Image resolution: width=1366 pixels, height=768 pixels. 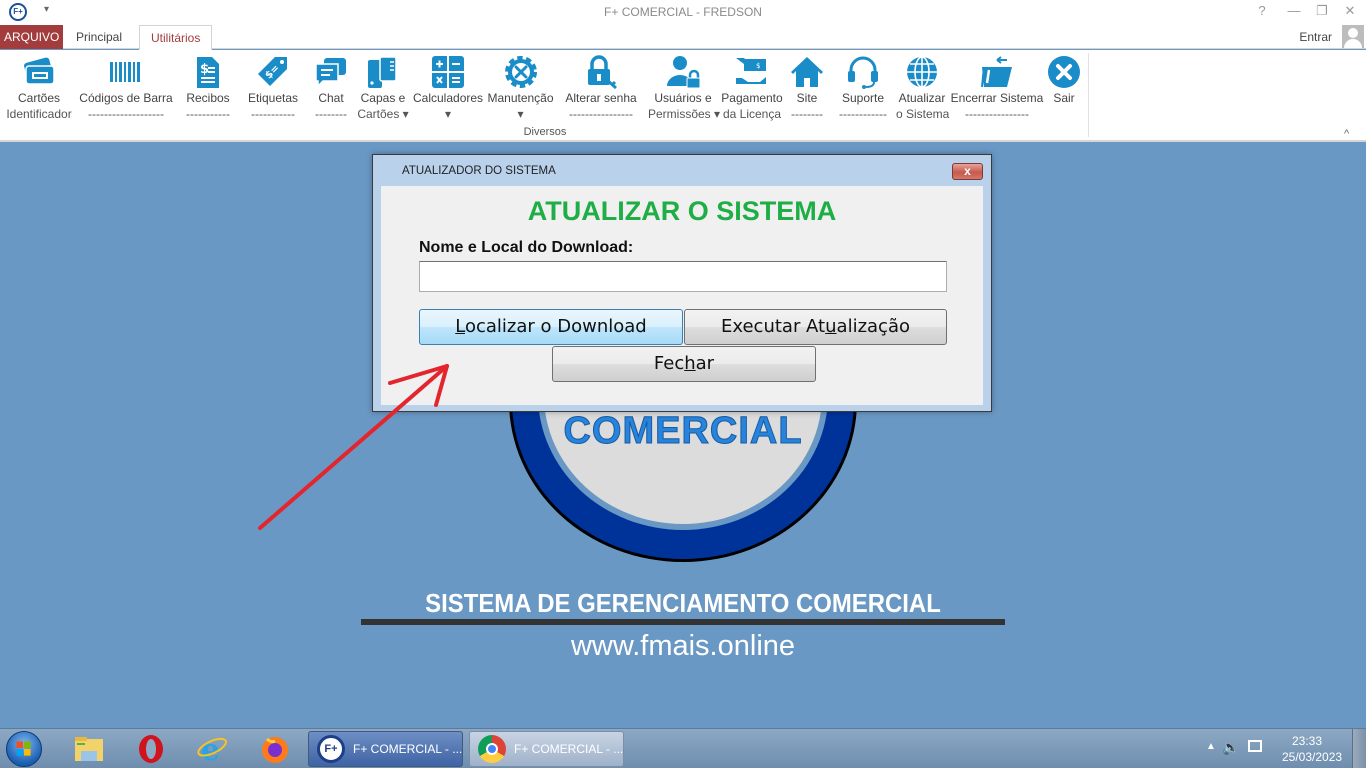 I want to click on firefox-icon, so click(x=275, y=749).